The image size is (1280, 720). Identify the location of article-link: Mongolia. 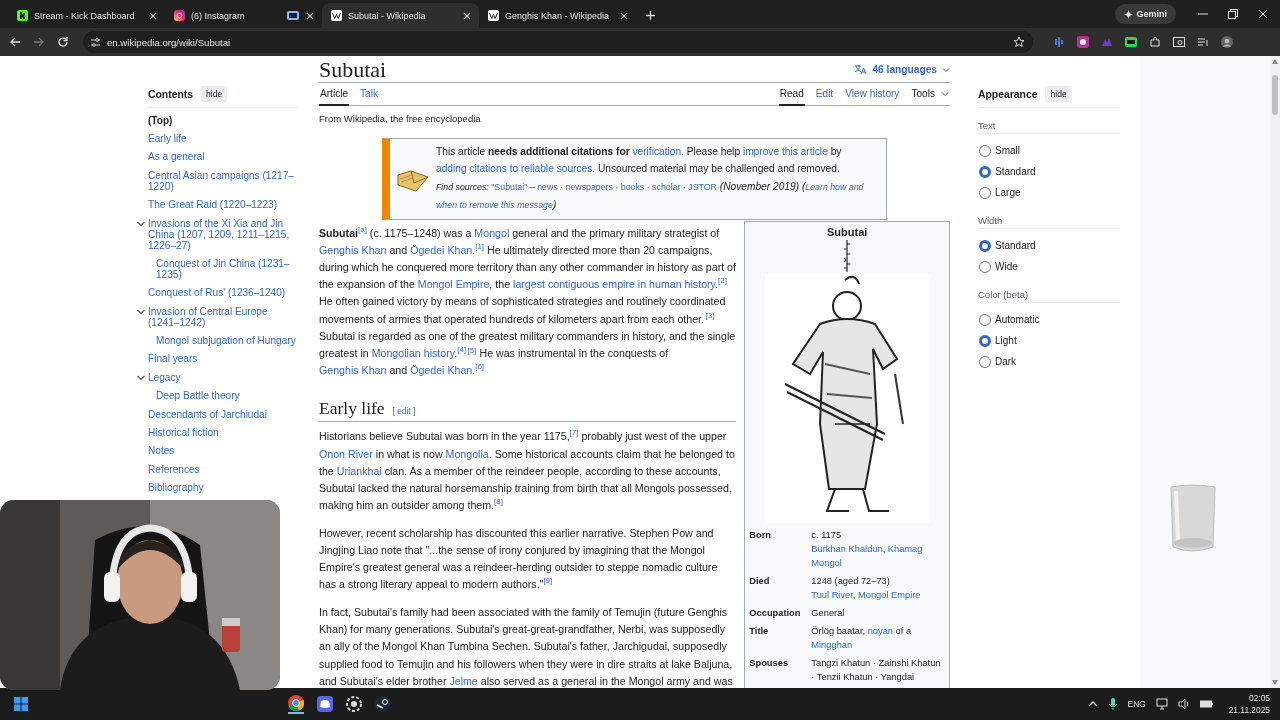
(467, 453).